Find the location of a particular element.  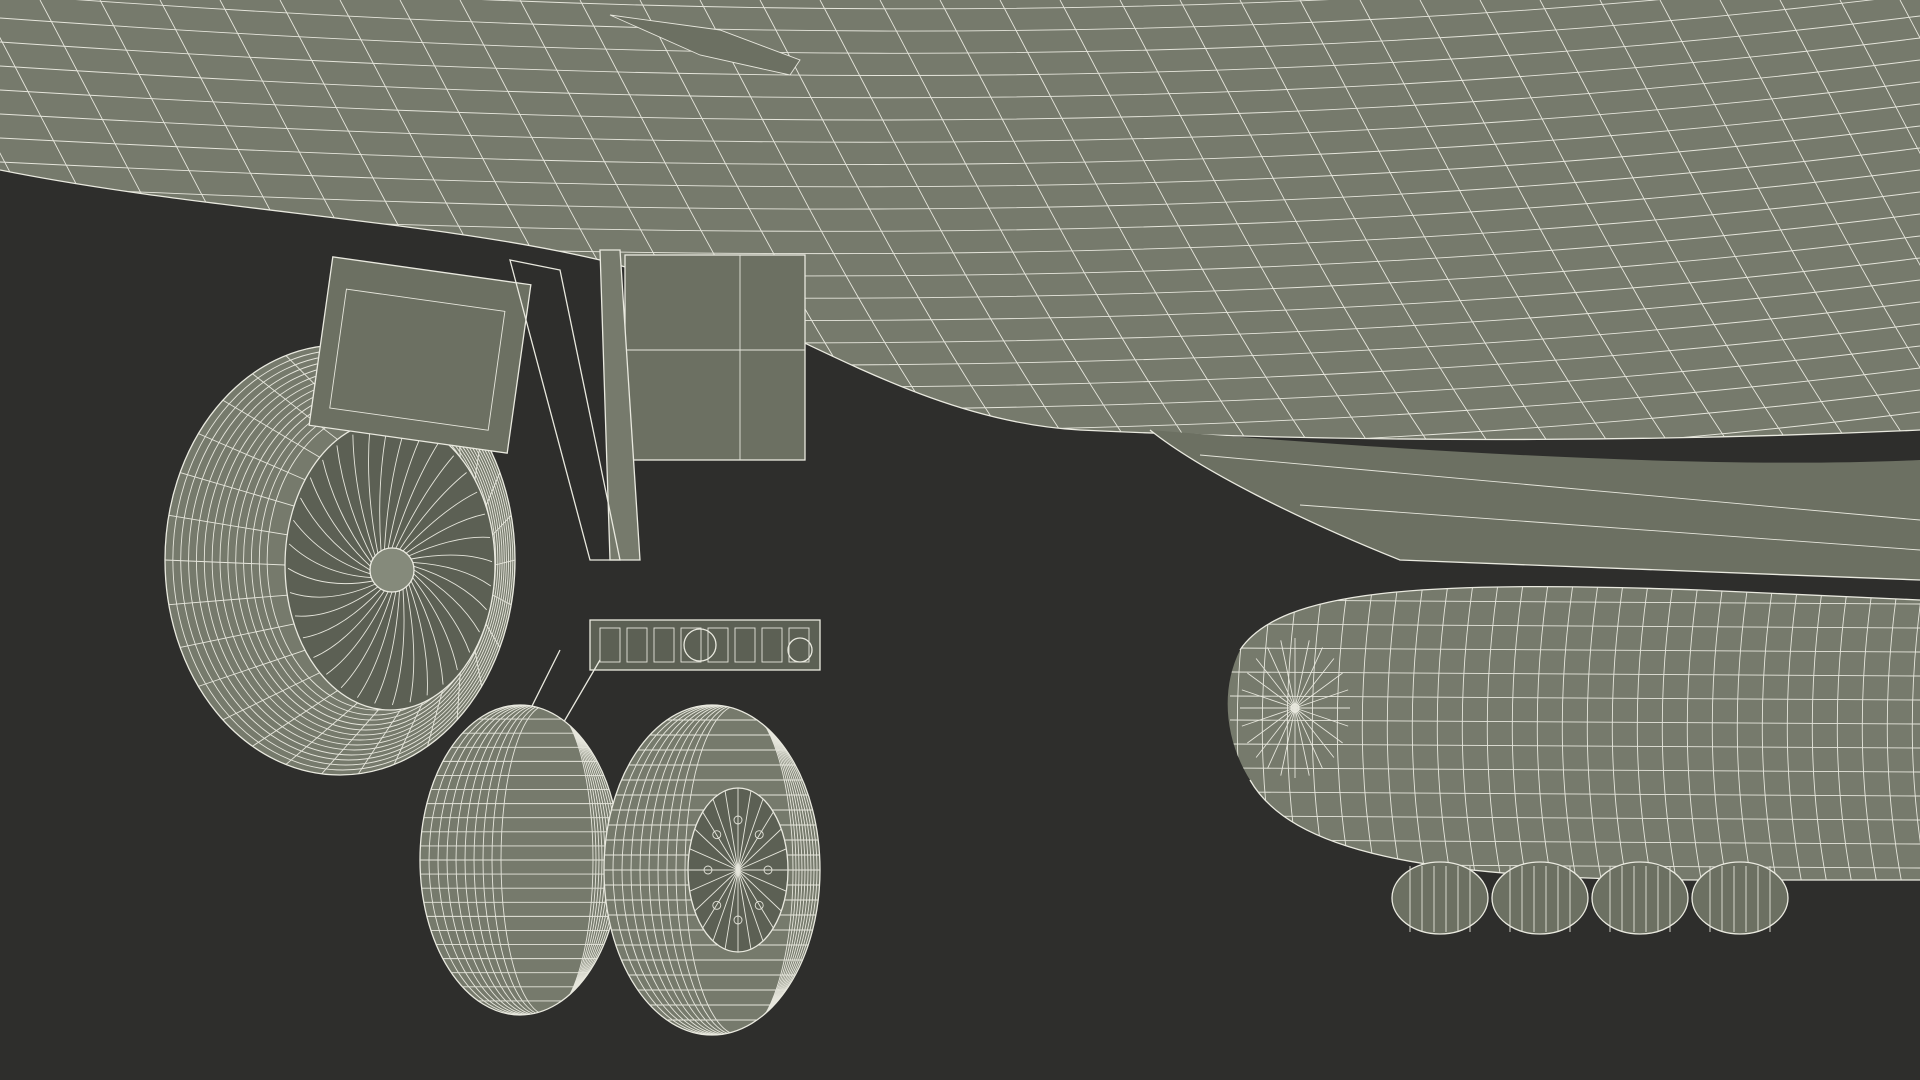

landing-gear-wheel-right is located at coordinates (712, 870).